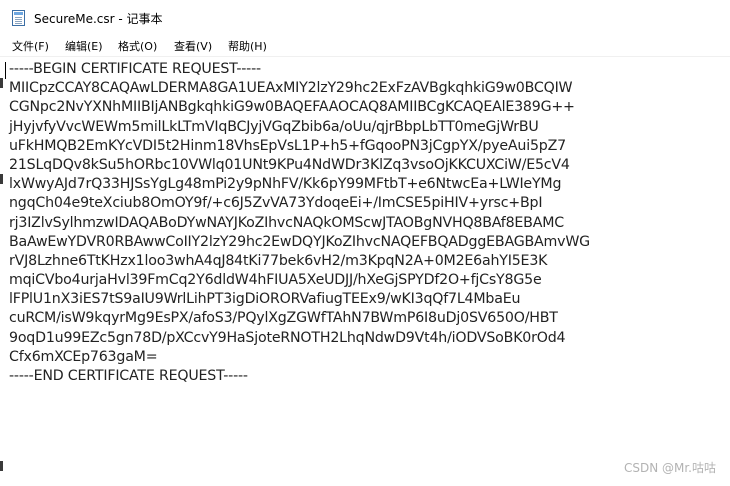 The height and width of the screenshot is (486, 730). What do you see at coordinates (98, 19) in the screenshot?
I see `window-title: SecureMe.csr - 记事本` at bounding box center [98, 19].